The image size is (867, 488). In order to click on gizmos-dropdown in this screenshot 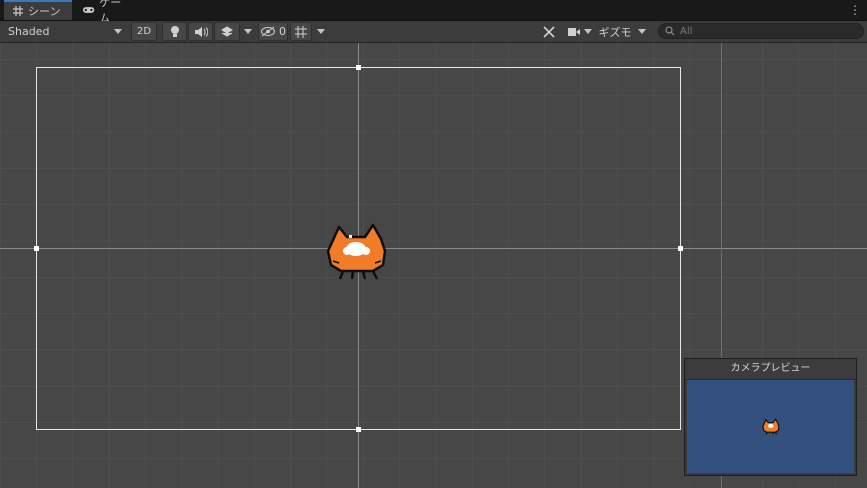, I will do `click(642, 31)`.